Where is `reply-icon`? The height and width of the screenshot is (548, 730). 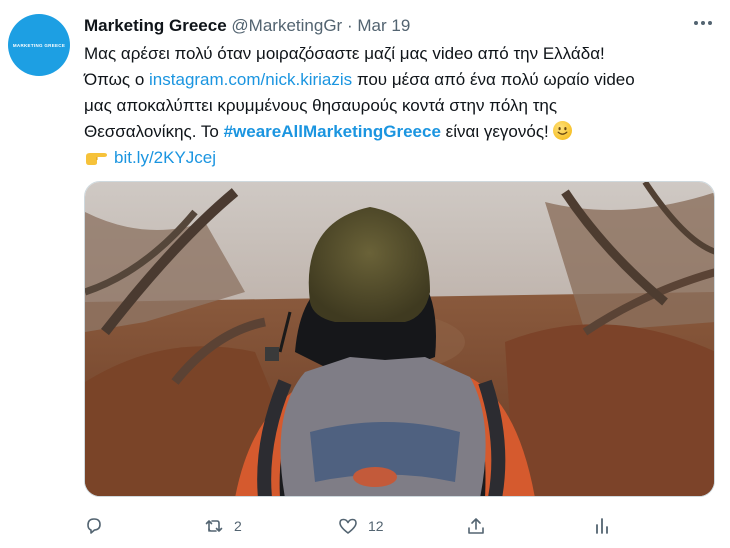 reply-icon is located at coordinates (94, 526).